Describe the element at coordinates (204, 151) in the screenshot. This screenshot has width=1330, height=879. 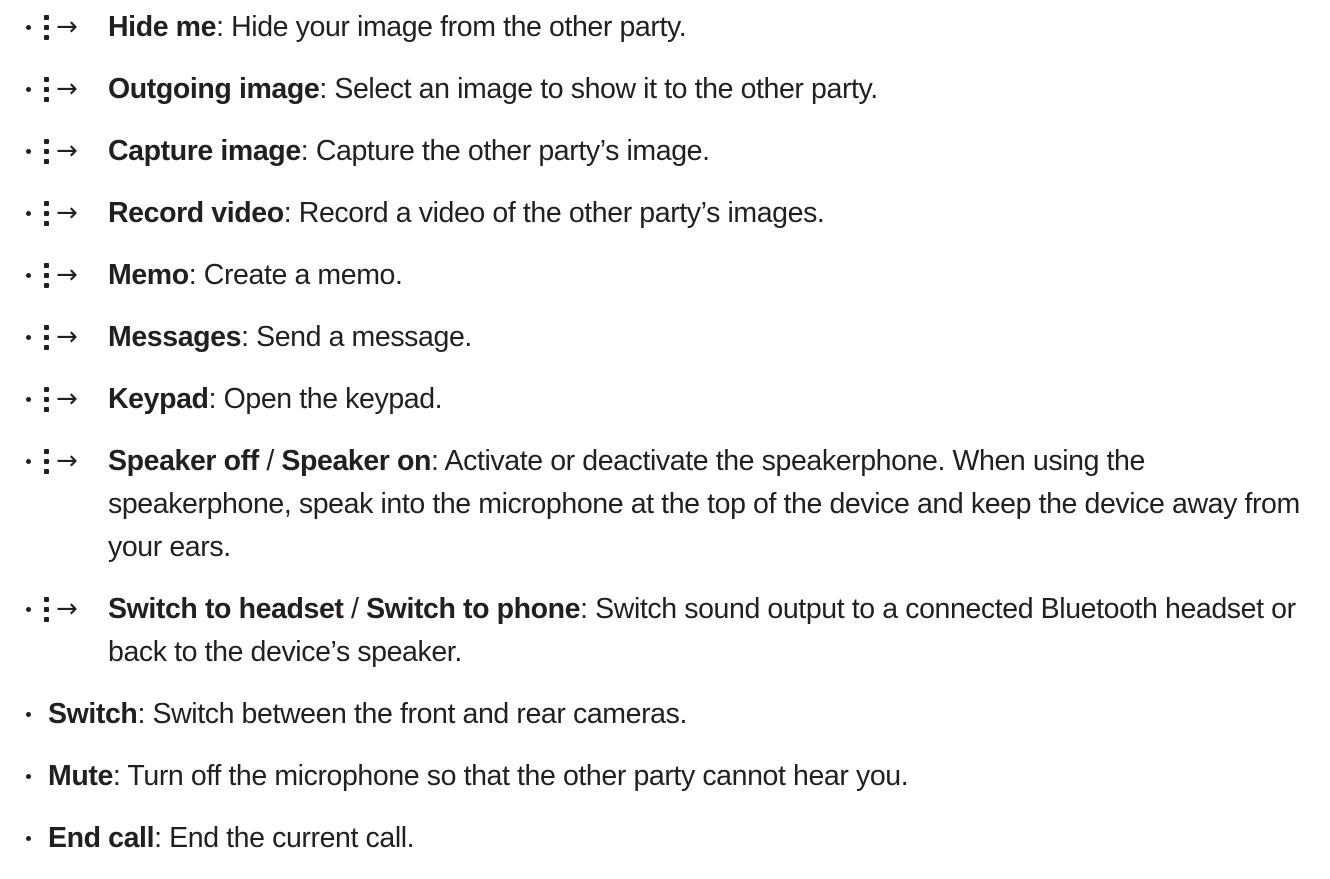
I see `item-title: Capture image` at that location.